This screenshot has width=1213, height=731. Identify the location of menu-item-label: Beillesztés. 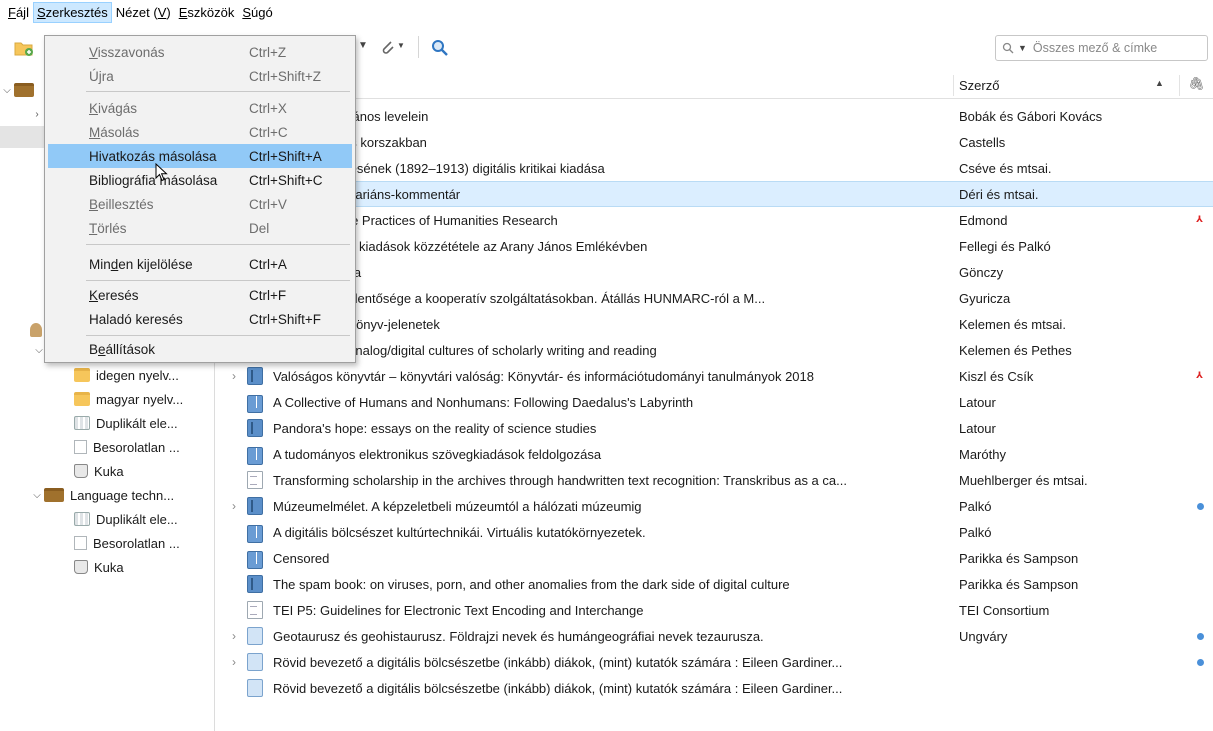
(121, 204).